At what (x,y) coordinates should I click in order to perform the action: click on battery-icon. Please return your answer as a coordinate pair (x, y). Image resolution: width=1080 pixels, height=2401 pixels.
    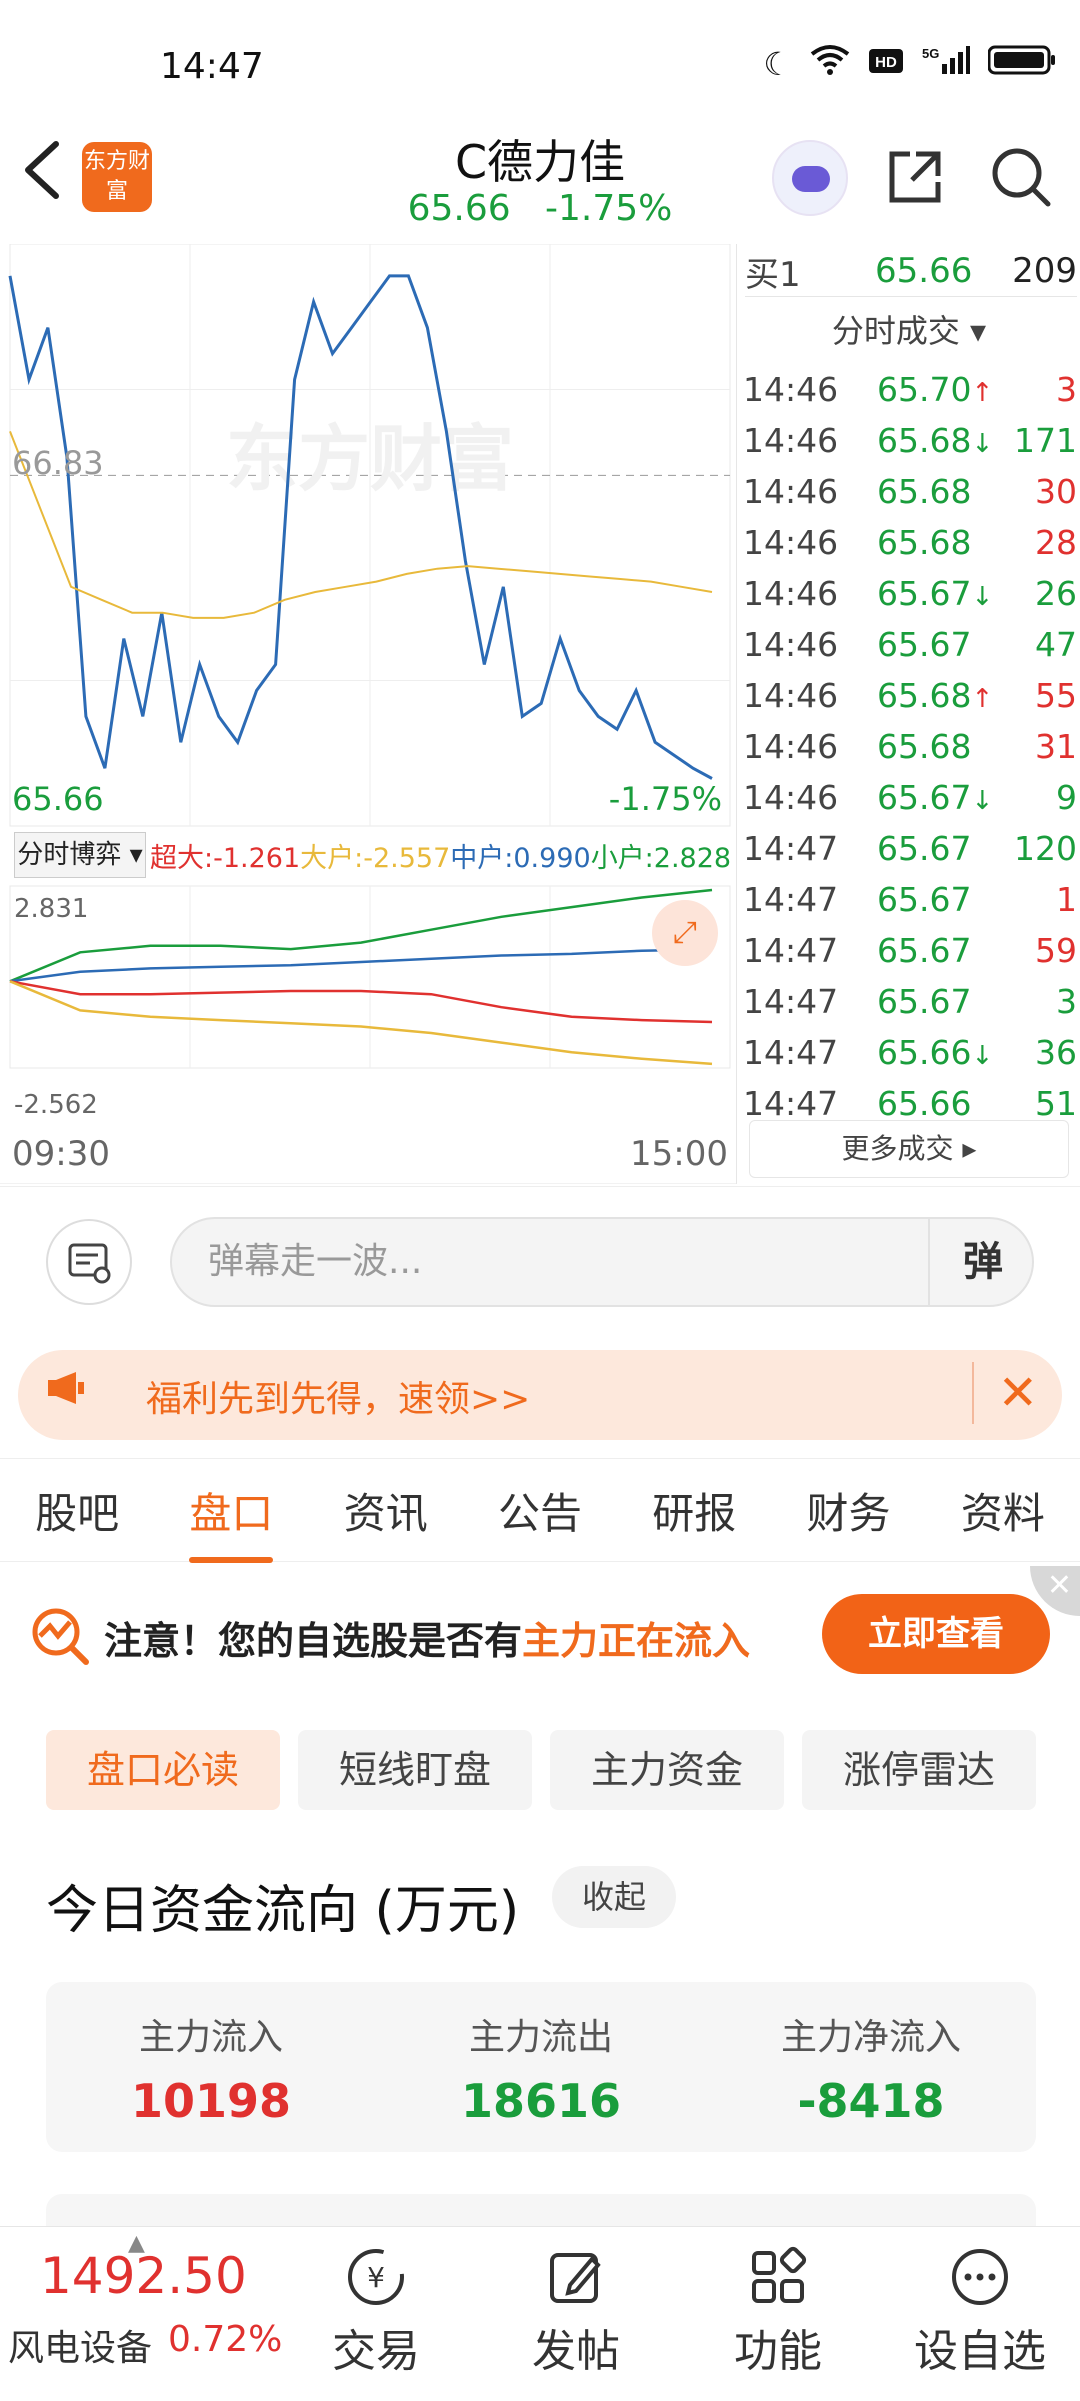
    Looking at the image, I should click on (1021, 64).